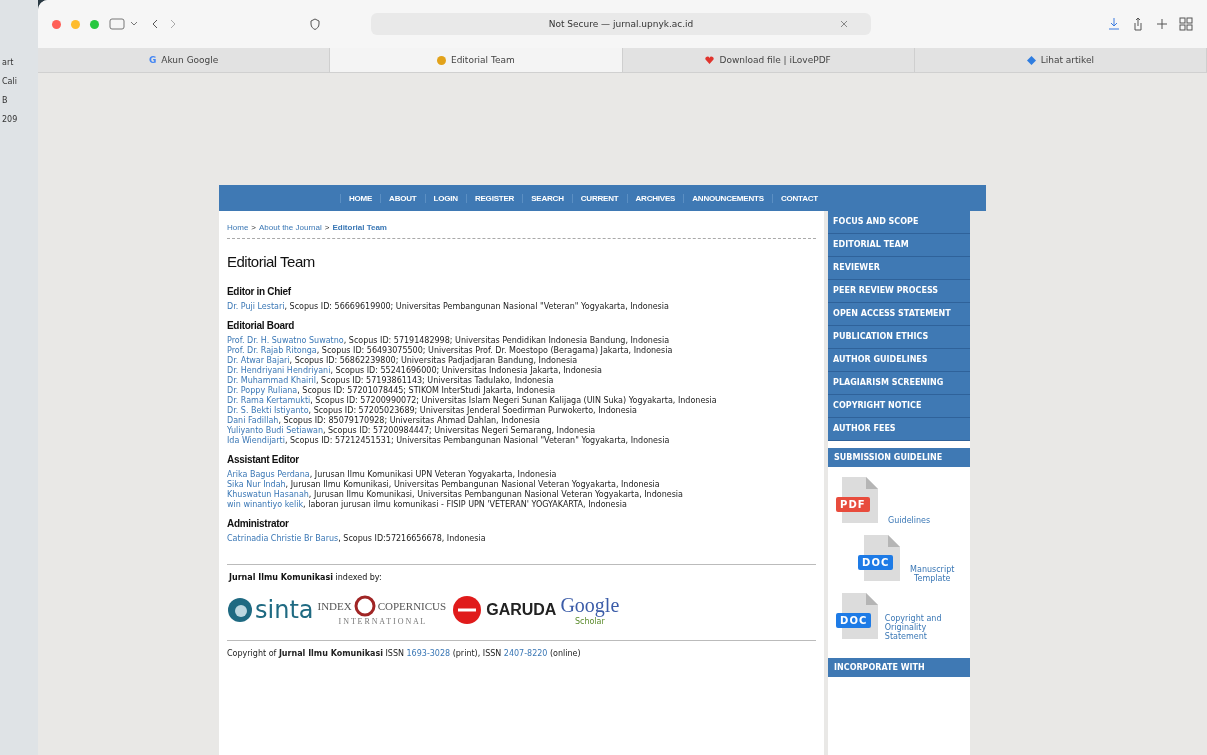  Describe the element at coordinates (258, 360) in the screenshot. I see `member-name-link: Dr. Atwar Bajari` at that location.